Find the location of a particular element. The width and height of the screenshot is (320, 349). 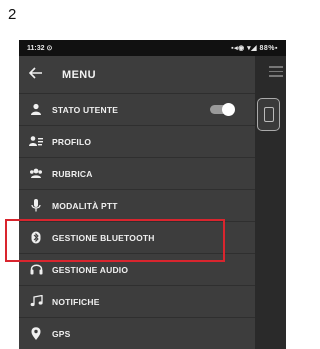

menu-item-label: GESTIONE AUDIO is located at coordinates (90, 270).